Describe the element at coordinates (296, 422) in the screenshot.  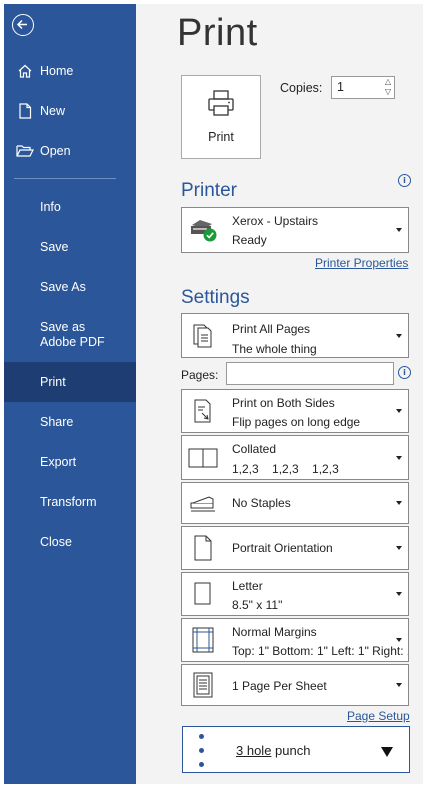
I see `duplex-desc: Flip pages on long edge` at that location.